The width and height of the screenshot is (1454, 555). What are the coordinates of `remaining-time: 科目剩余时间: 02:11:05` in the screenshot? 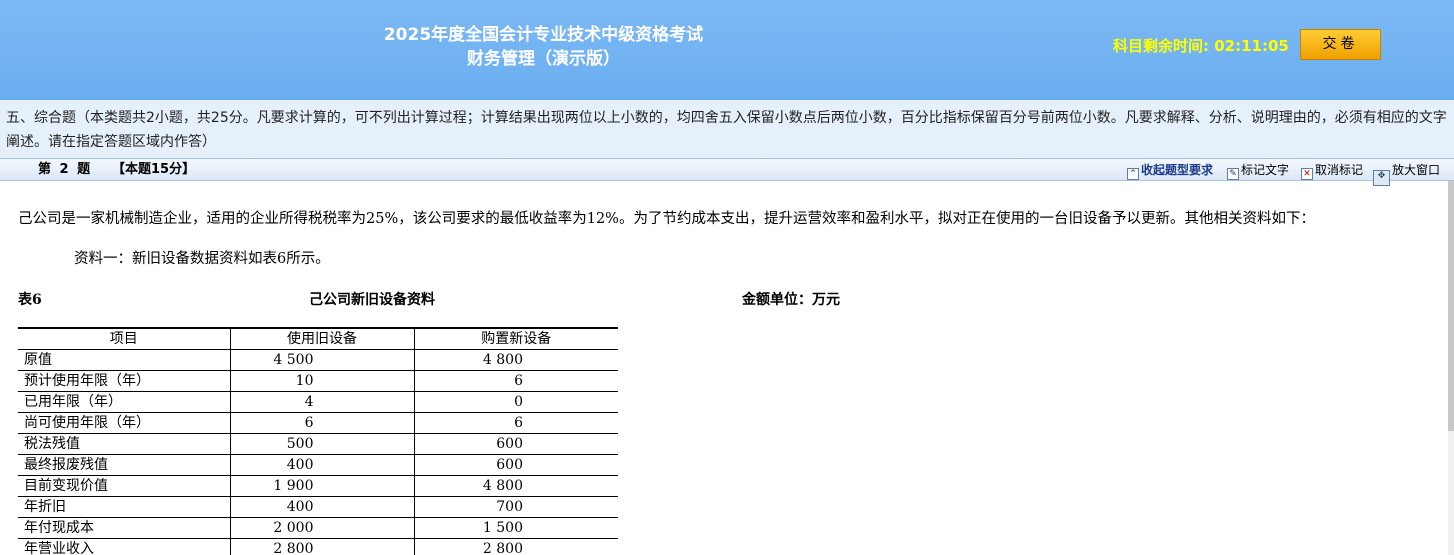 It's located at (1201, 46).